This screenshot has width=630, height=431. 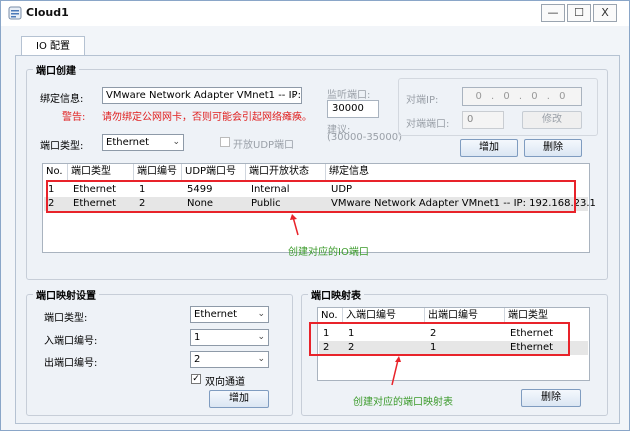 I want to click on map-port-type-select: Ethernet ⌄, so click(x=229, y=314).